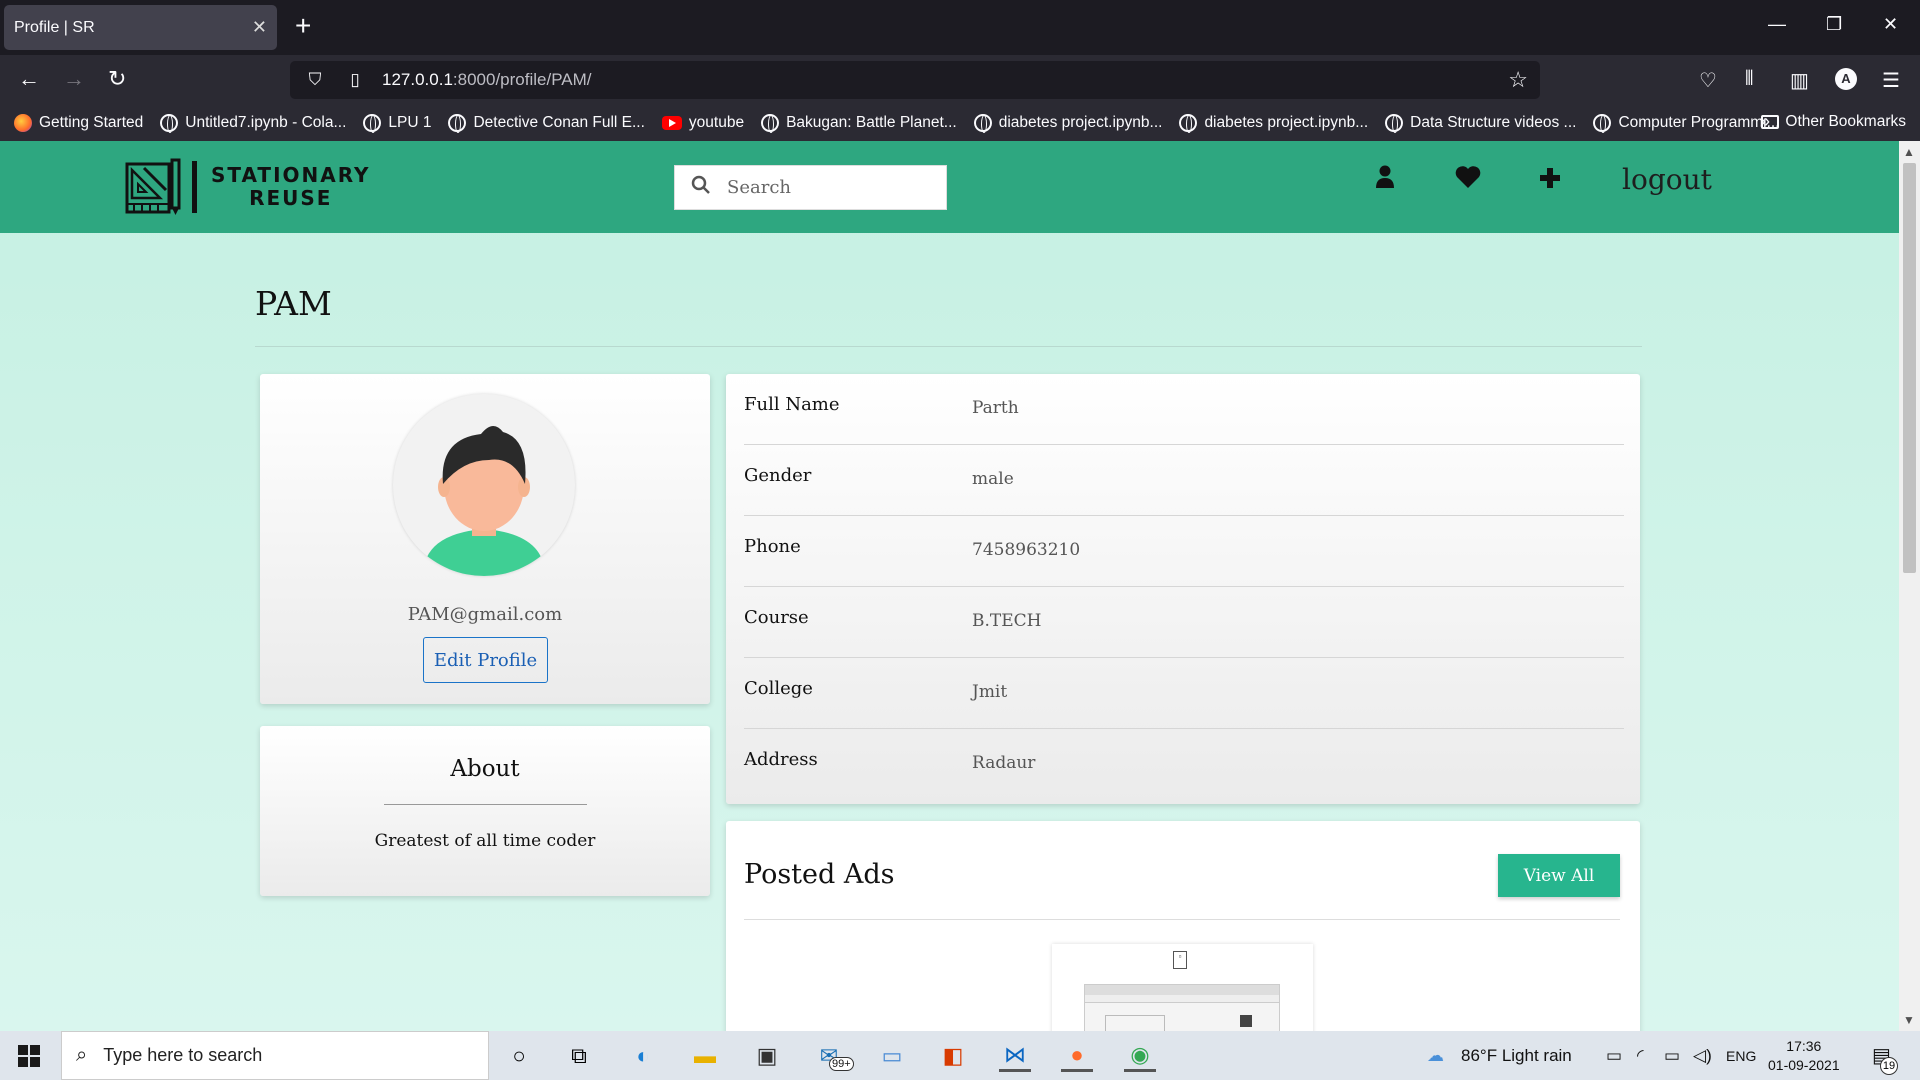  Describe the element at coordinates (1518, 80) in the screenshot. I see `bookmark-star-icon: ☆` at that location.